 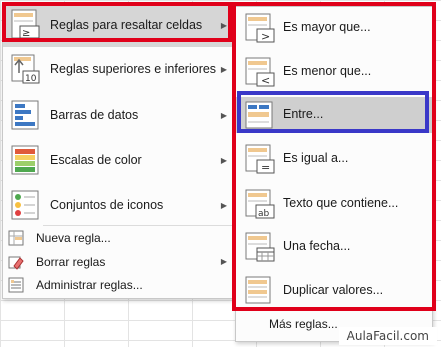 I want to click on menu-item-data-bars: Barras de datos ▶, so click(x=117, y=115).